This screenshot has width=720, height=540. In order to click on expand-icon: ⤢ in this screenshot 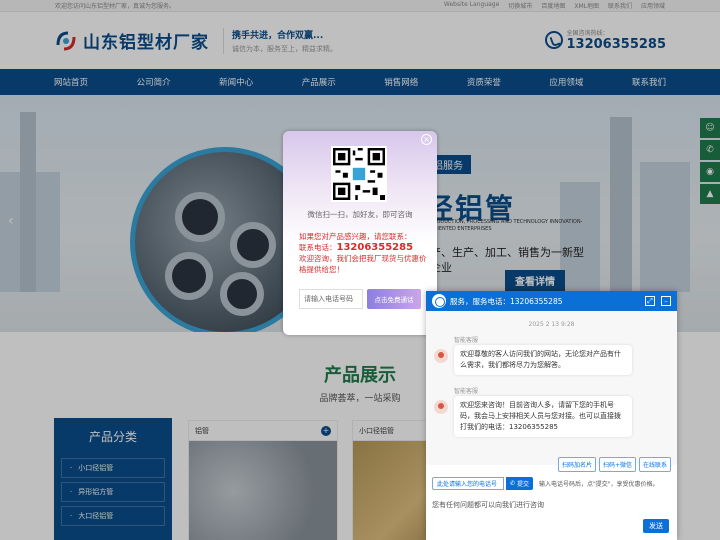, I will do `click(650, 301)`.